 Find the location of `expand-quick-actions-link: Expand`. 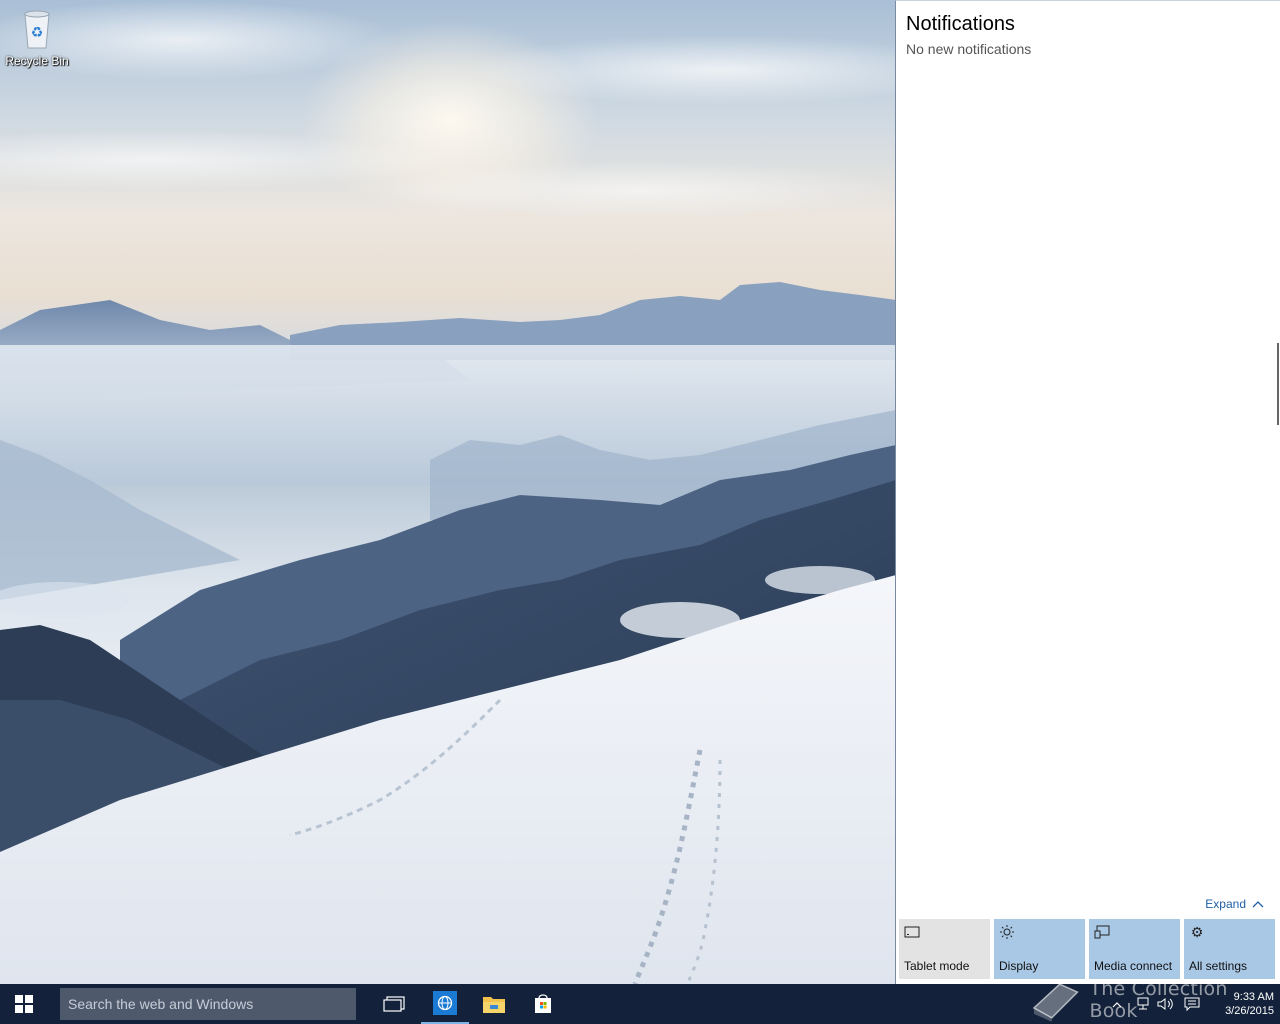

expand-quick-actions-link: Expand is located at coordinates (1234, 904).